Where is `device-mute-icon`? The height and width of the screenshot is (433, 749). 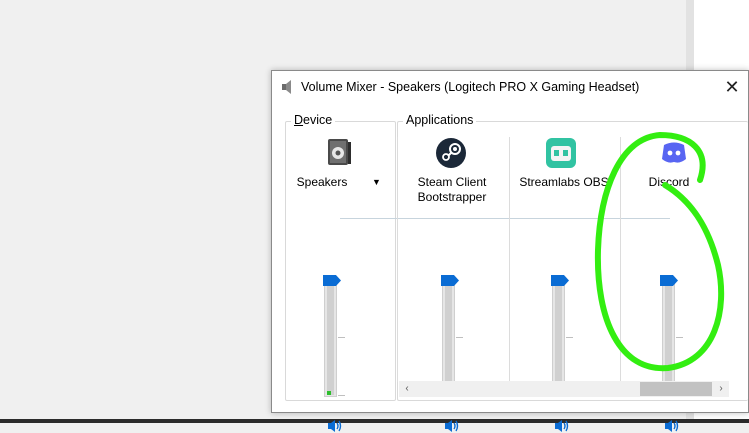 device-mute-icon is located at coordinates (335, 426).